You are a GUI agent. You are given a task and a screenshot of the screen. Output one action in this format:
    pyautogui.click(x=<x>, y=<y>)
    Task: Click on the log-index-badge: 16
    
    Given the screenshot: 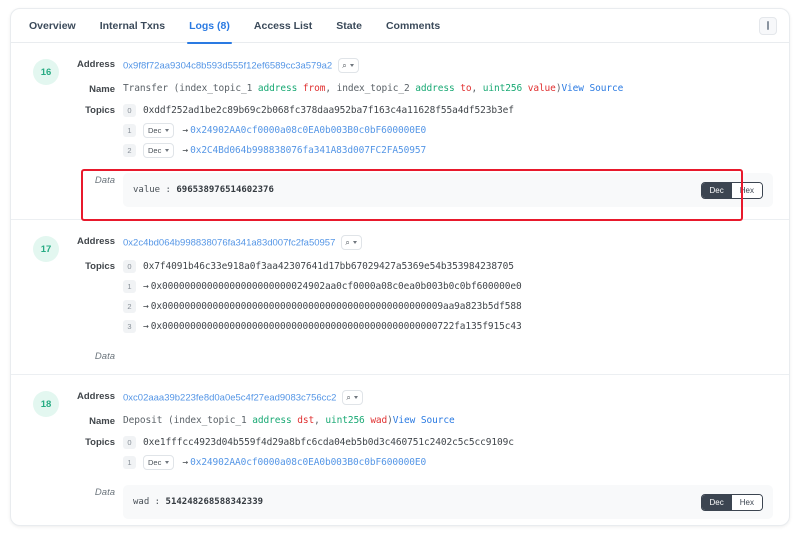 What is the action you would take?
    pyautogui.click(x=46, y=72)
    